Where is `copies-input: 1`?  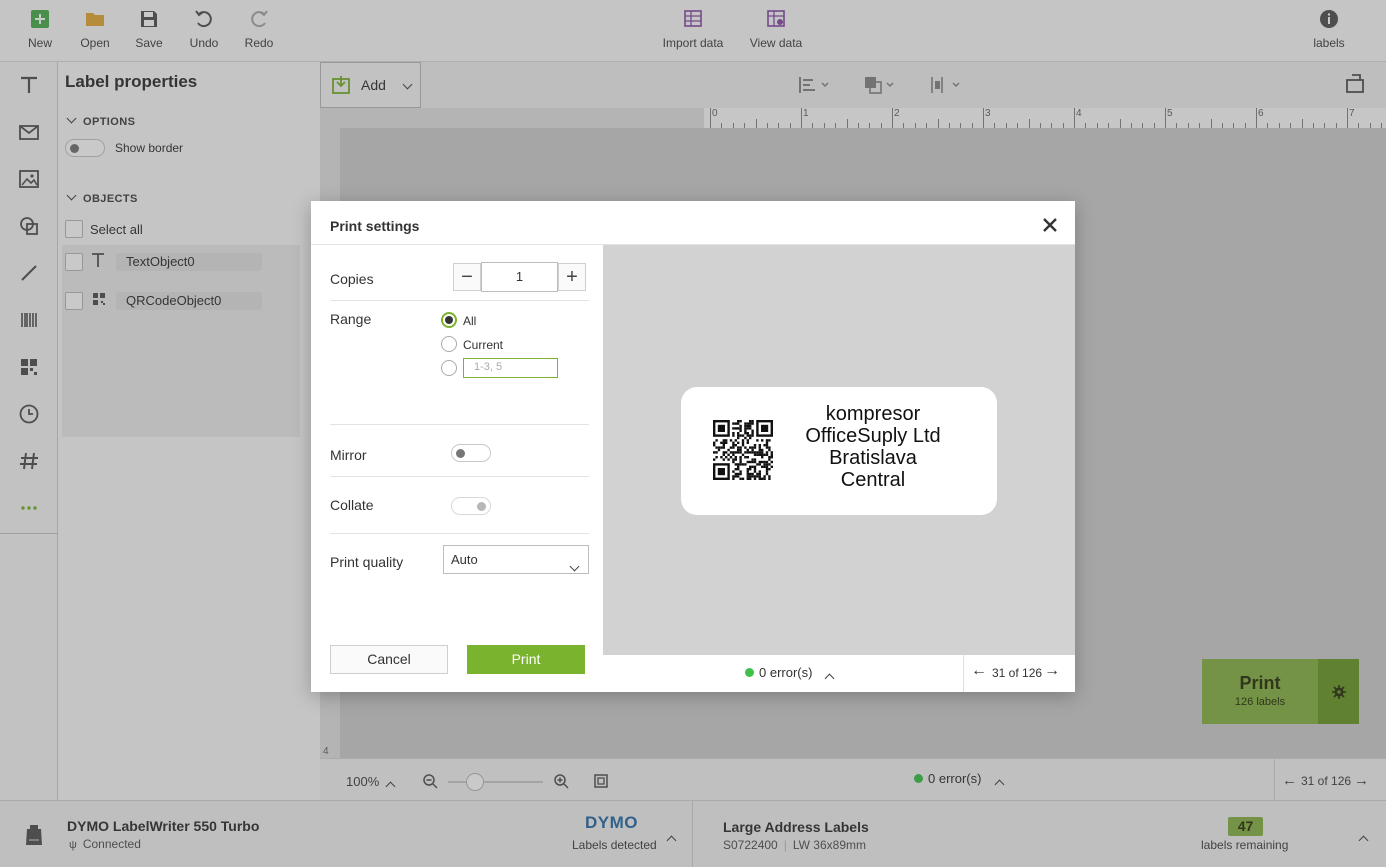
copies-input: 1 is located at coordinates (519, 277).